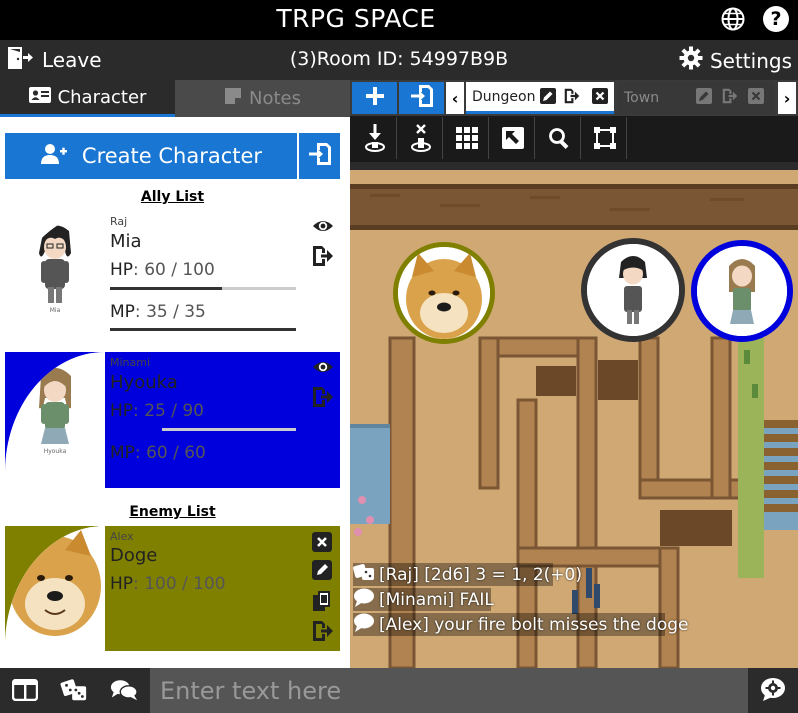  Describe the element at coordinates (172, 512) in the screenshot. I see `enemy-list-heading: Enemy List` at that location.